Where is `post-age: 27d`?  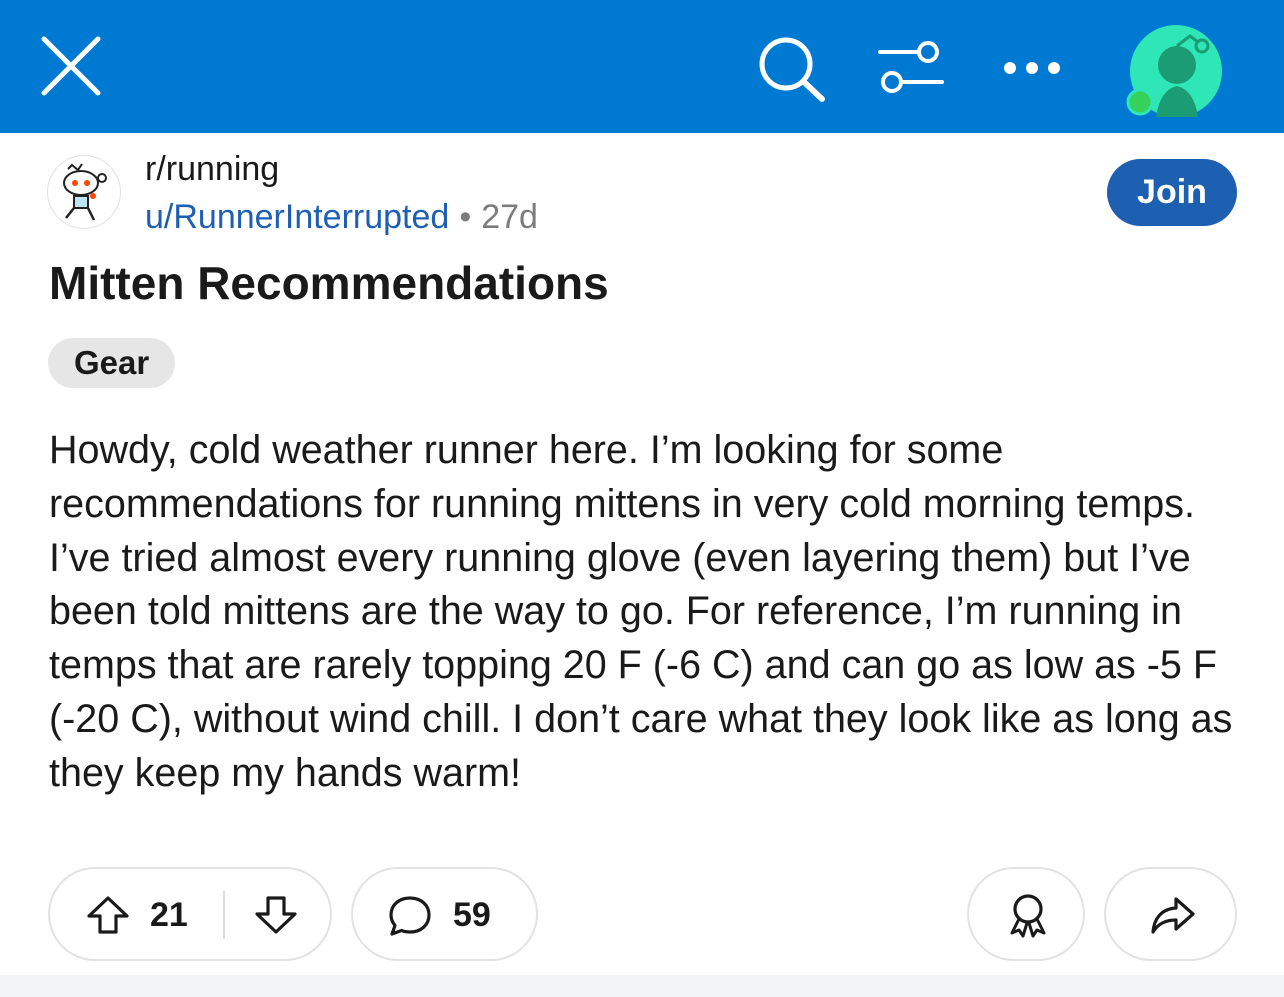
post-age: 27d is located at coordinates (509, 217).